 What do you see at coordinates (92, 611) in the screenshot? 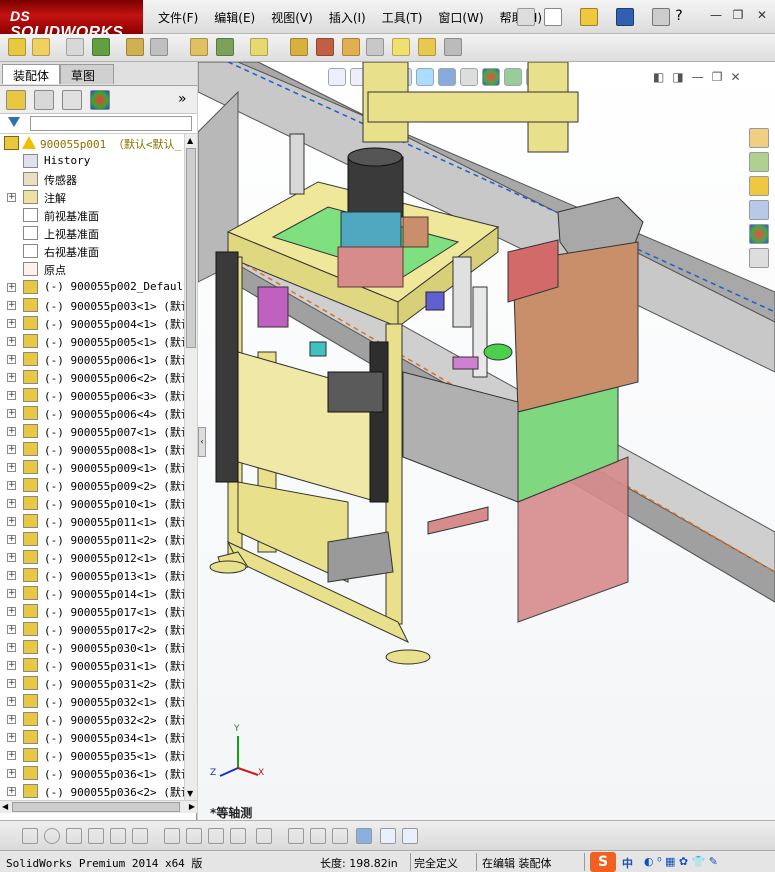
I see `tree-item: + (-) 900055p017<1> (默认` at bounding box center [92, 611].